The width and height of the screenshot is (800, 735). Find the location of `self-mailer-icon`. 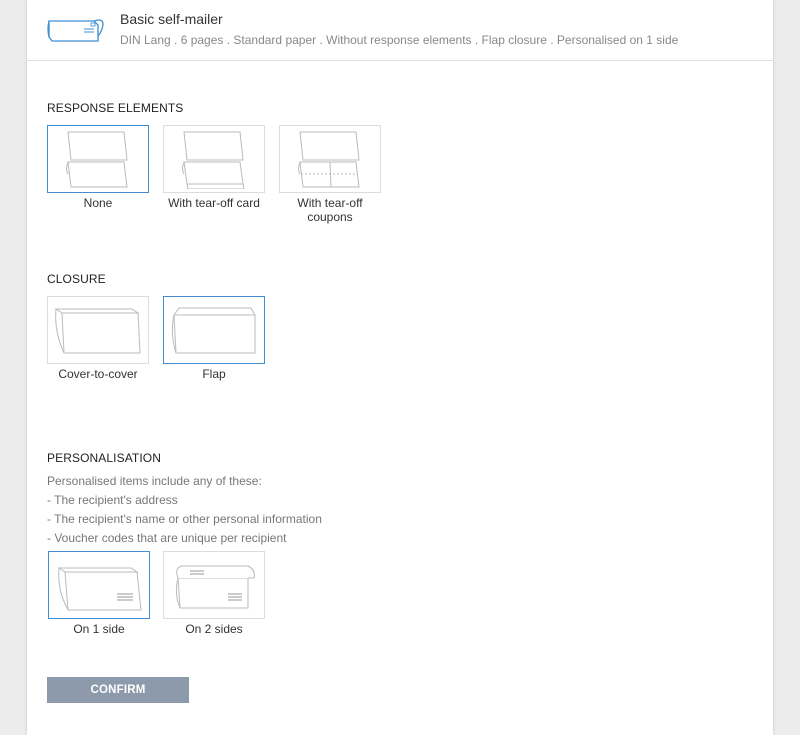

self-mailer-icon is located at coordinates (76, 29).